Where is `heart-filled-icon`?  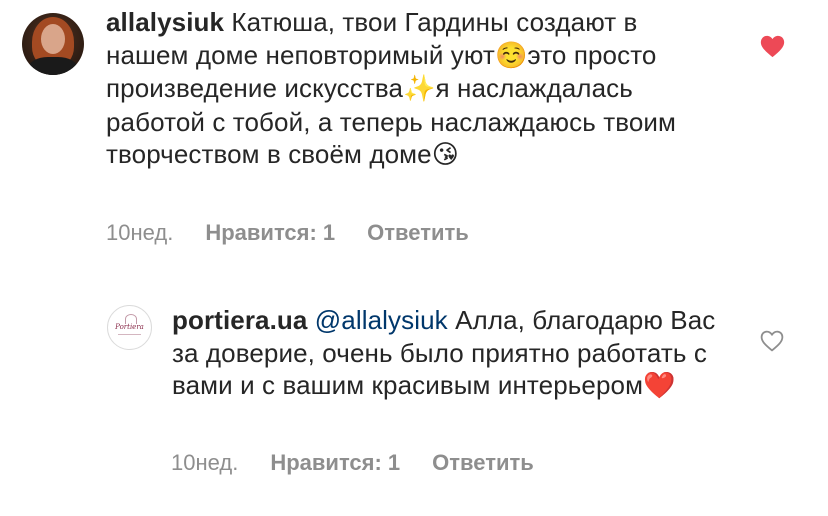 heart-filled-icon is located at coordinates (772, 46).